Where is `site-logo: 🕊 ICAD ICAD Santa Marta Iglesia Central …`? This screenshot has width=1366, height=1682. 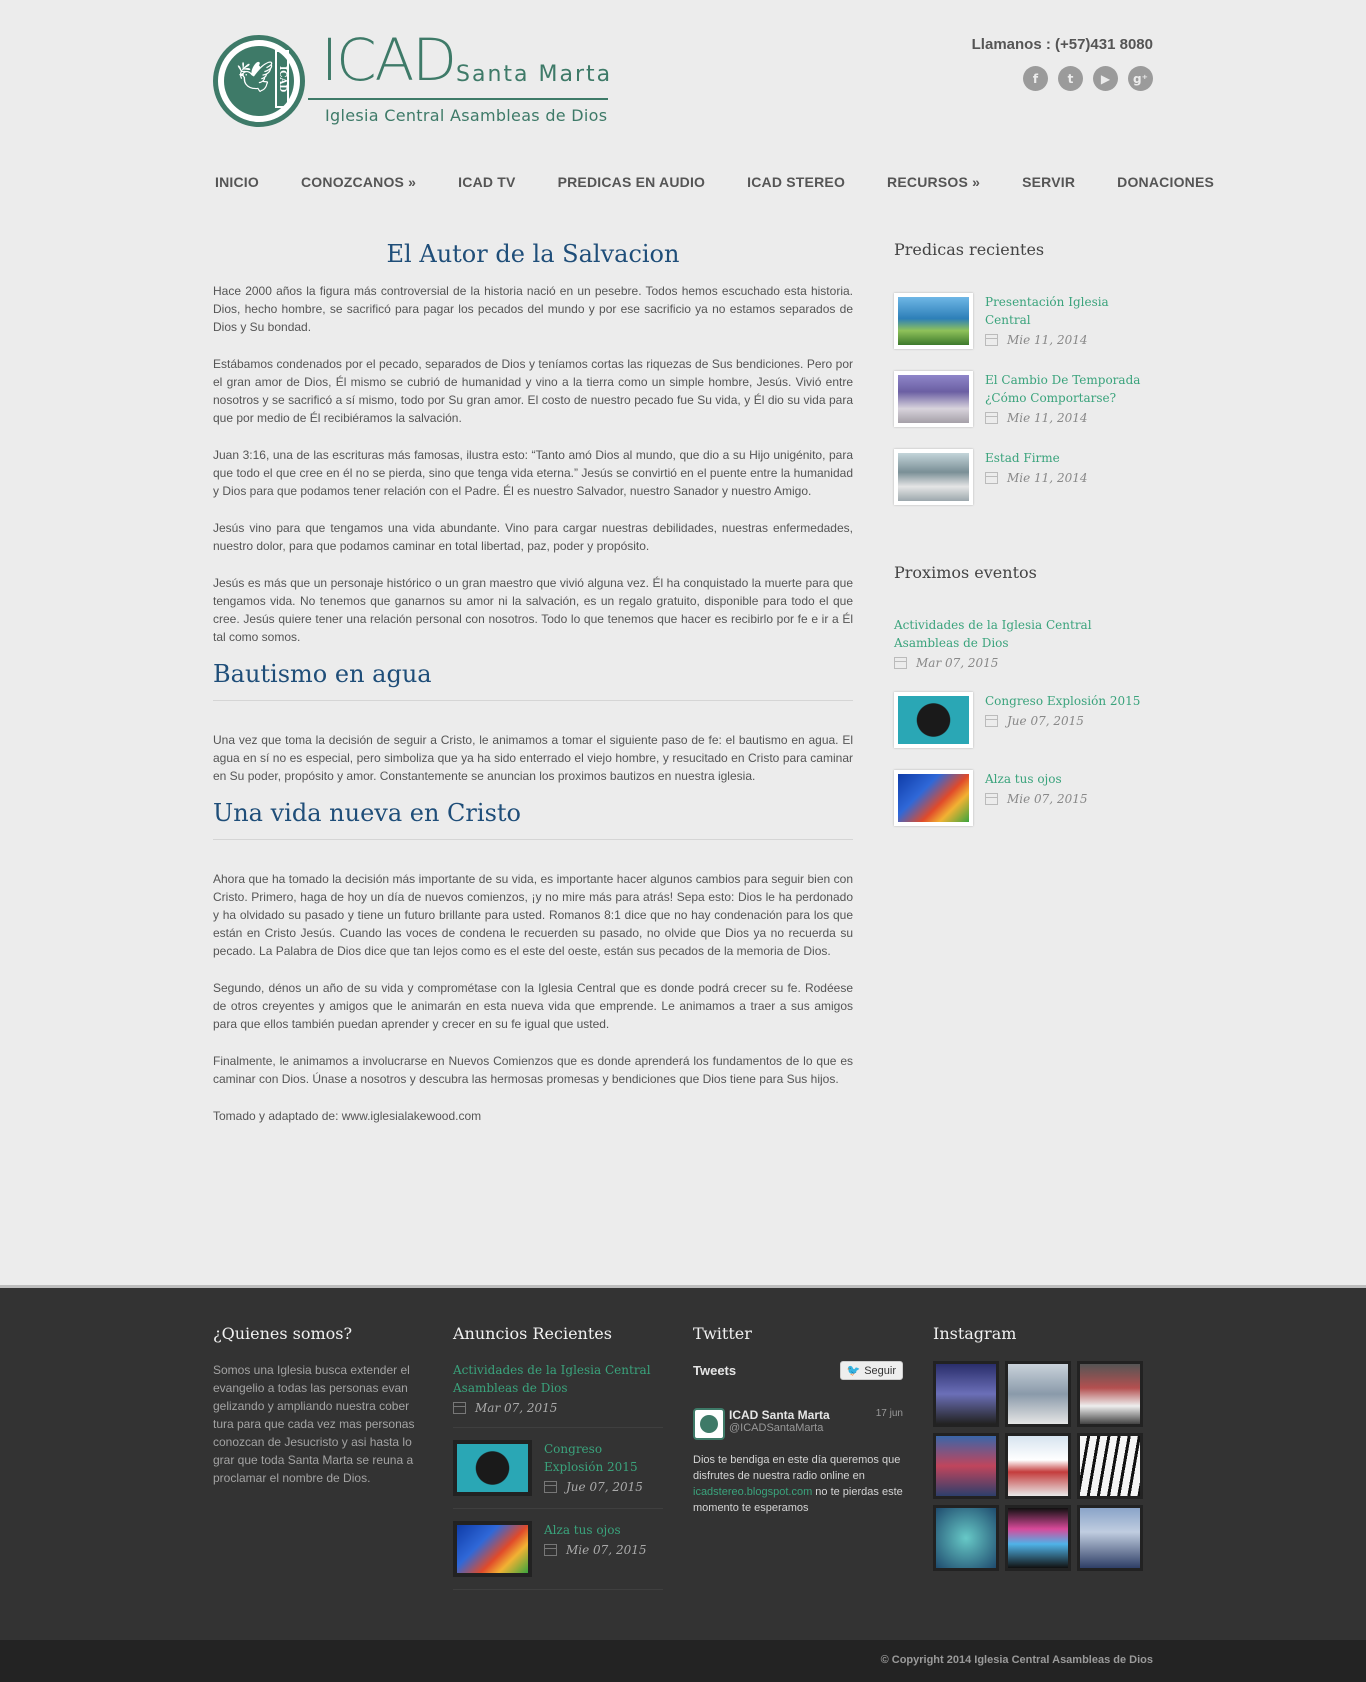
site-logo: 🕊 ICAD ICAD Santa Marta Iglesia Central … is located at coordinates (413, 79).